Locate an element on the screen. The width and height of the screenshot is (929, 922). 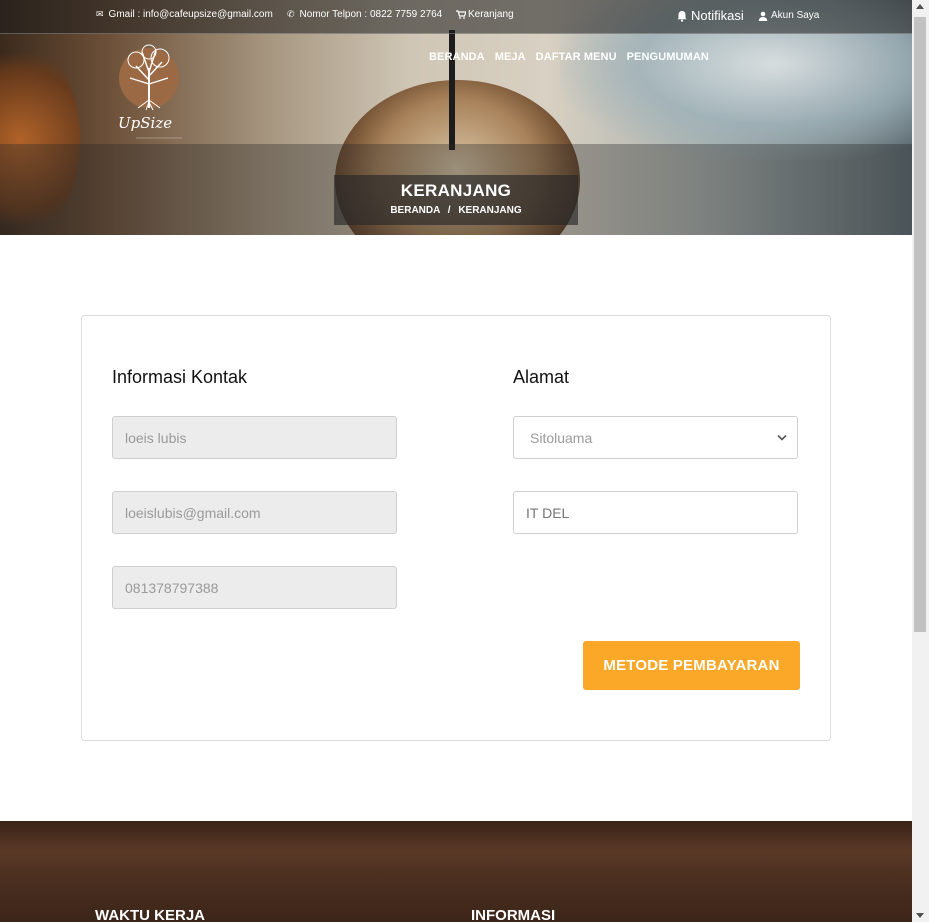
breadcrumb-current: KERANJANG is located at coordinates (490, 210).